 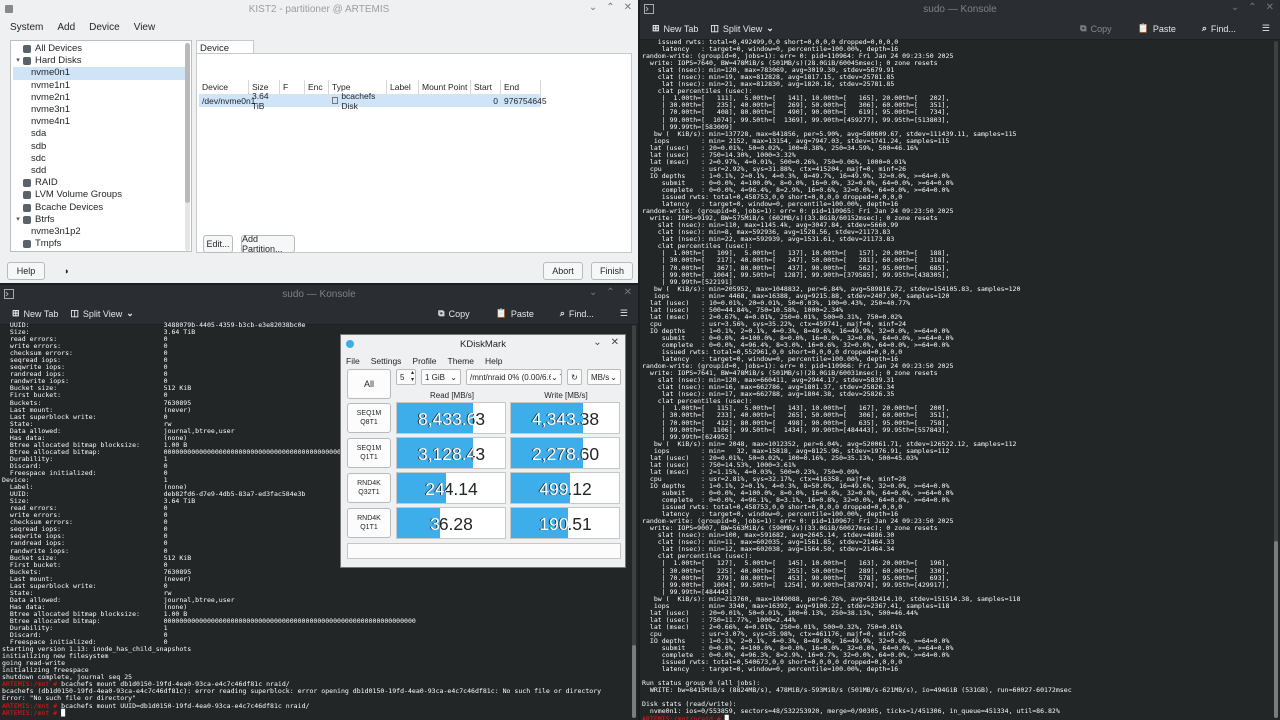 I want to click on paste-icon: 📋, so click(x=501, y=313).